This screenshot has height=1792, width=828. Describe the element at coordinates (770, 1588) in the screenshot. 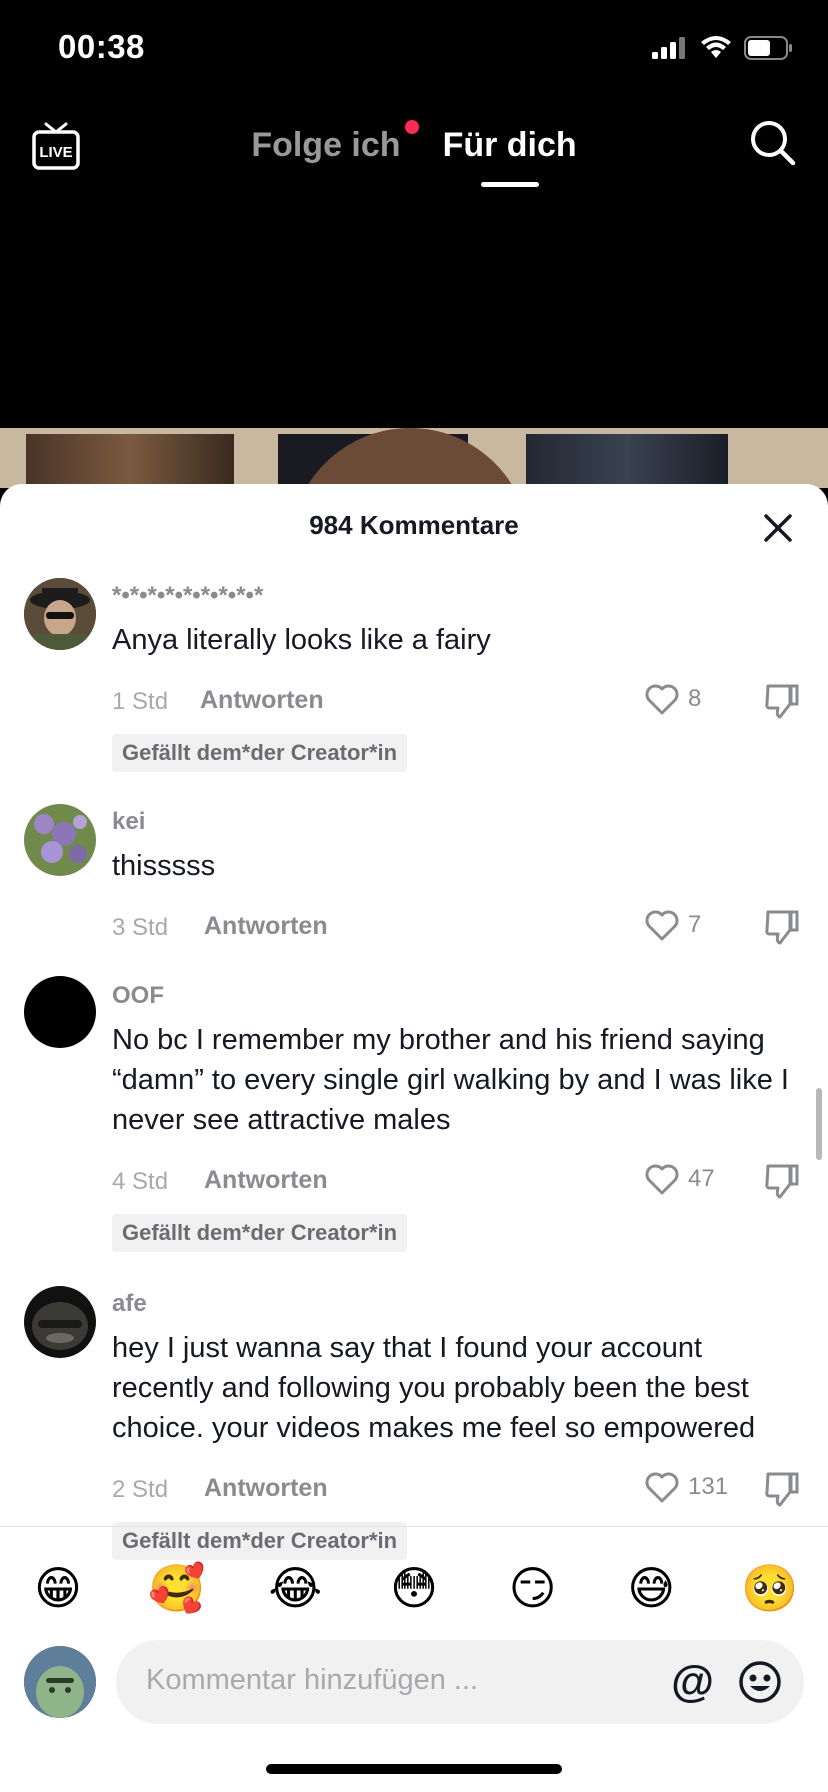

I see `emoji-pleading: 🥺` at that location.